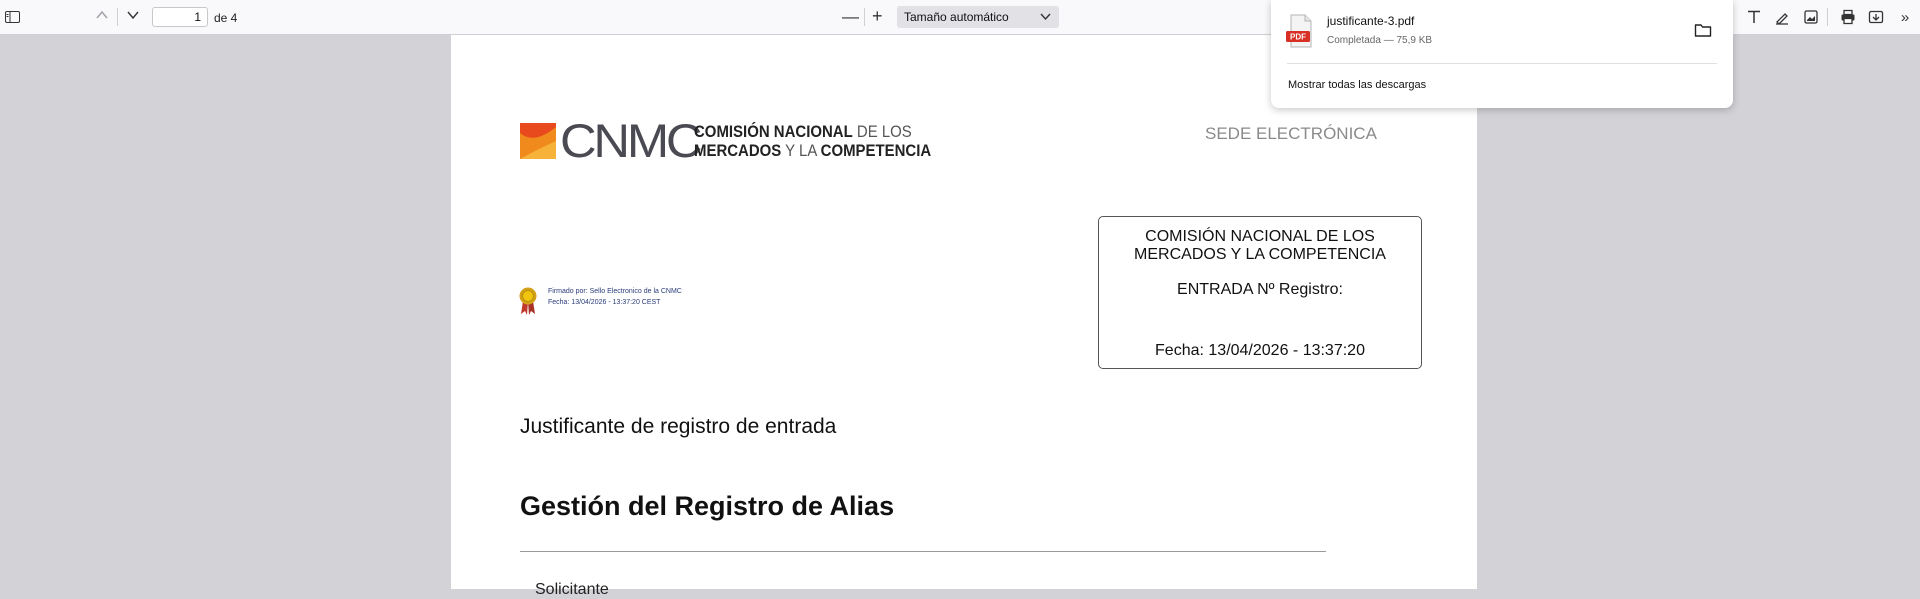 Image resolution: width=1920 pixels, height=599 pixels. What do you see at coordinates (604, 302) in the screenshot?
I see `signature-line: Fecha: 13/04/2026 - 13:37:20 CEST` at bounding box center [604, 302].